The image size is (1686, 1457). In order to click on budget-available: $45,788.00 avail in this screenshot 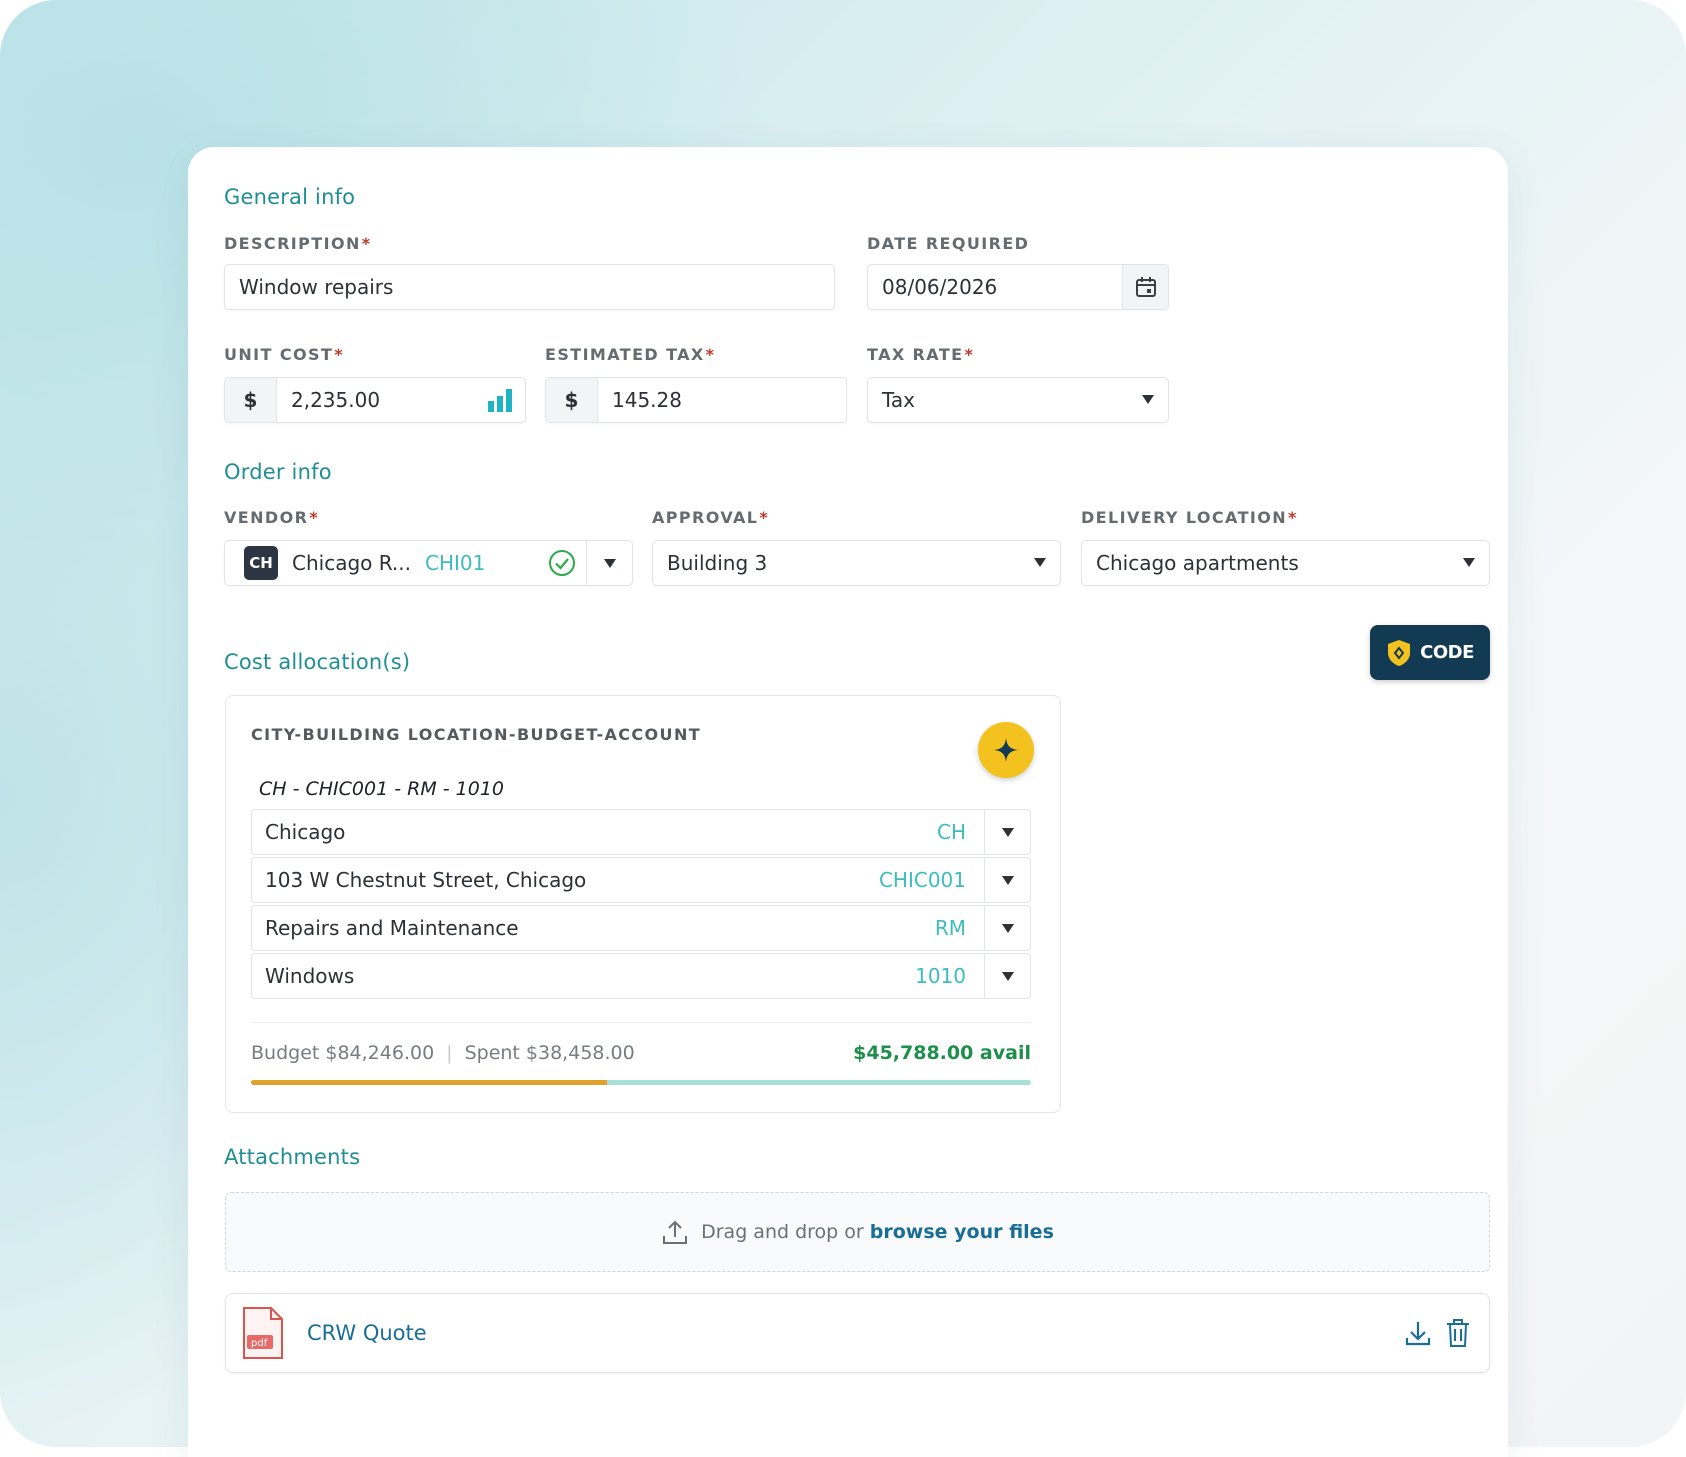, I will do `click(942, 1053)`.